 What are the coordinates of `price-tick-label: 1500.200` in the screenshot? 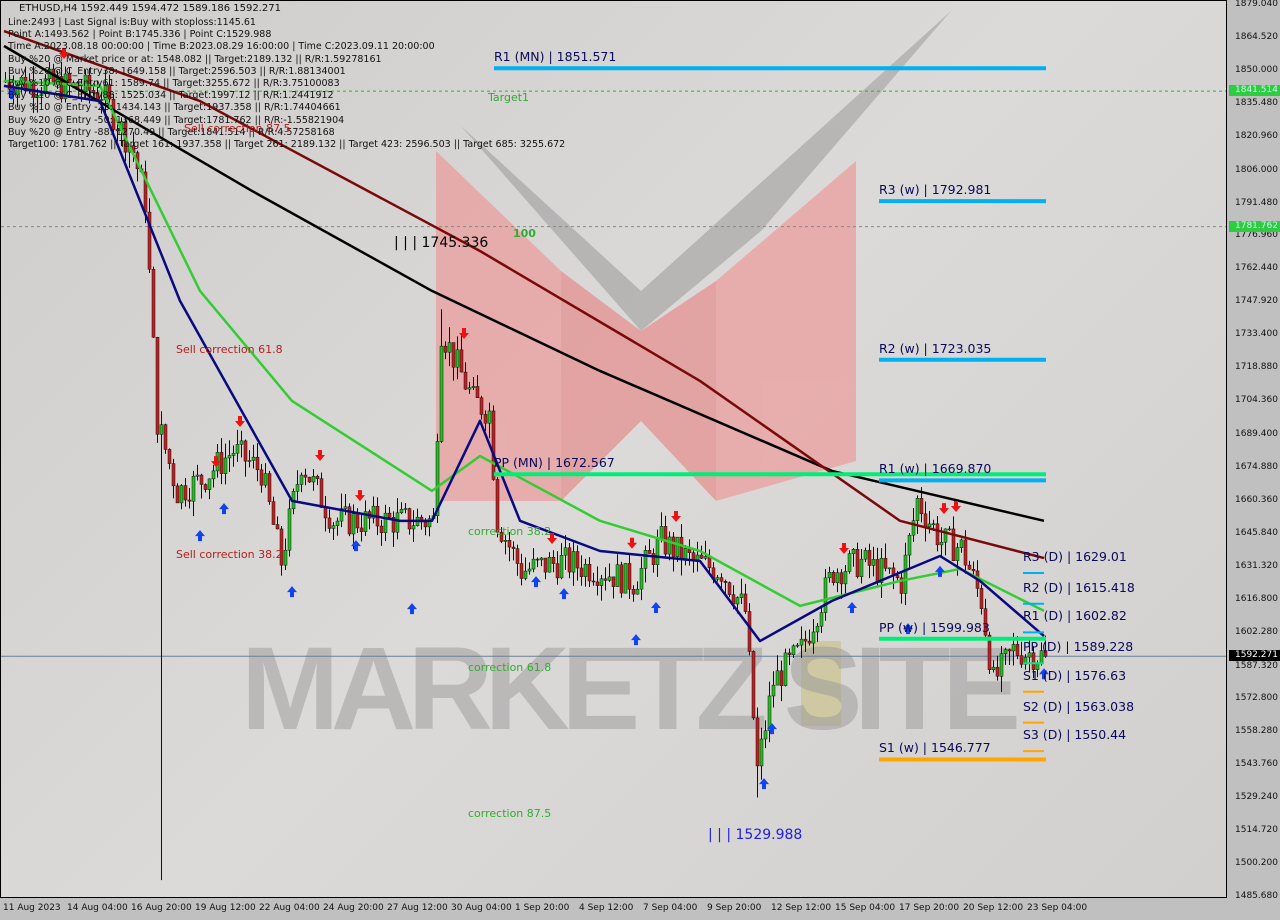 It's located at (1256, 863).